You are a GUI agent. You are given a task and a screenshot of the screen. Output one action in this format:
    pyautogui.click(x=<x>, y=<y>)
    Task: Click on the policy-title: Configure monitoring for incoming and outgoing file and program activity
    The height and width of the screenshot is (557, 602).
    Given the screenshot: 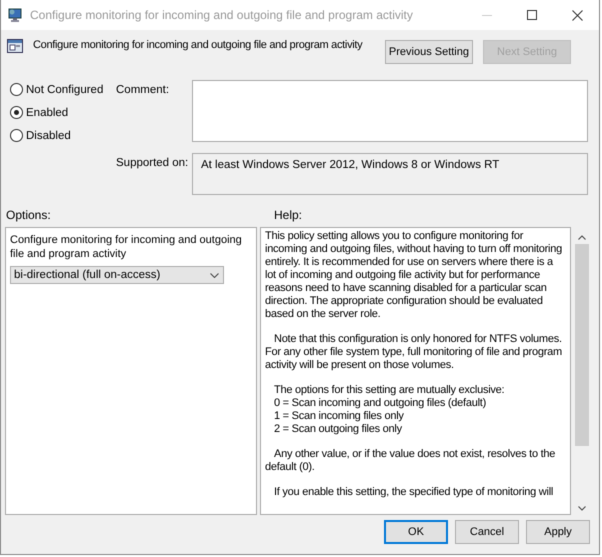 What is the action you would take?
    pyautogui.click(x=198, y=45)
    